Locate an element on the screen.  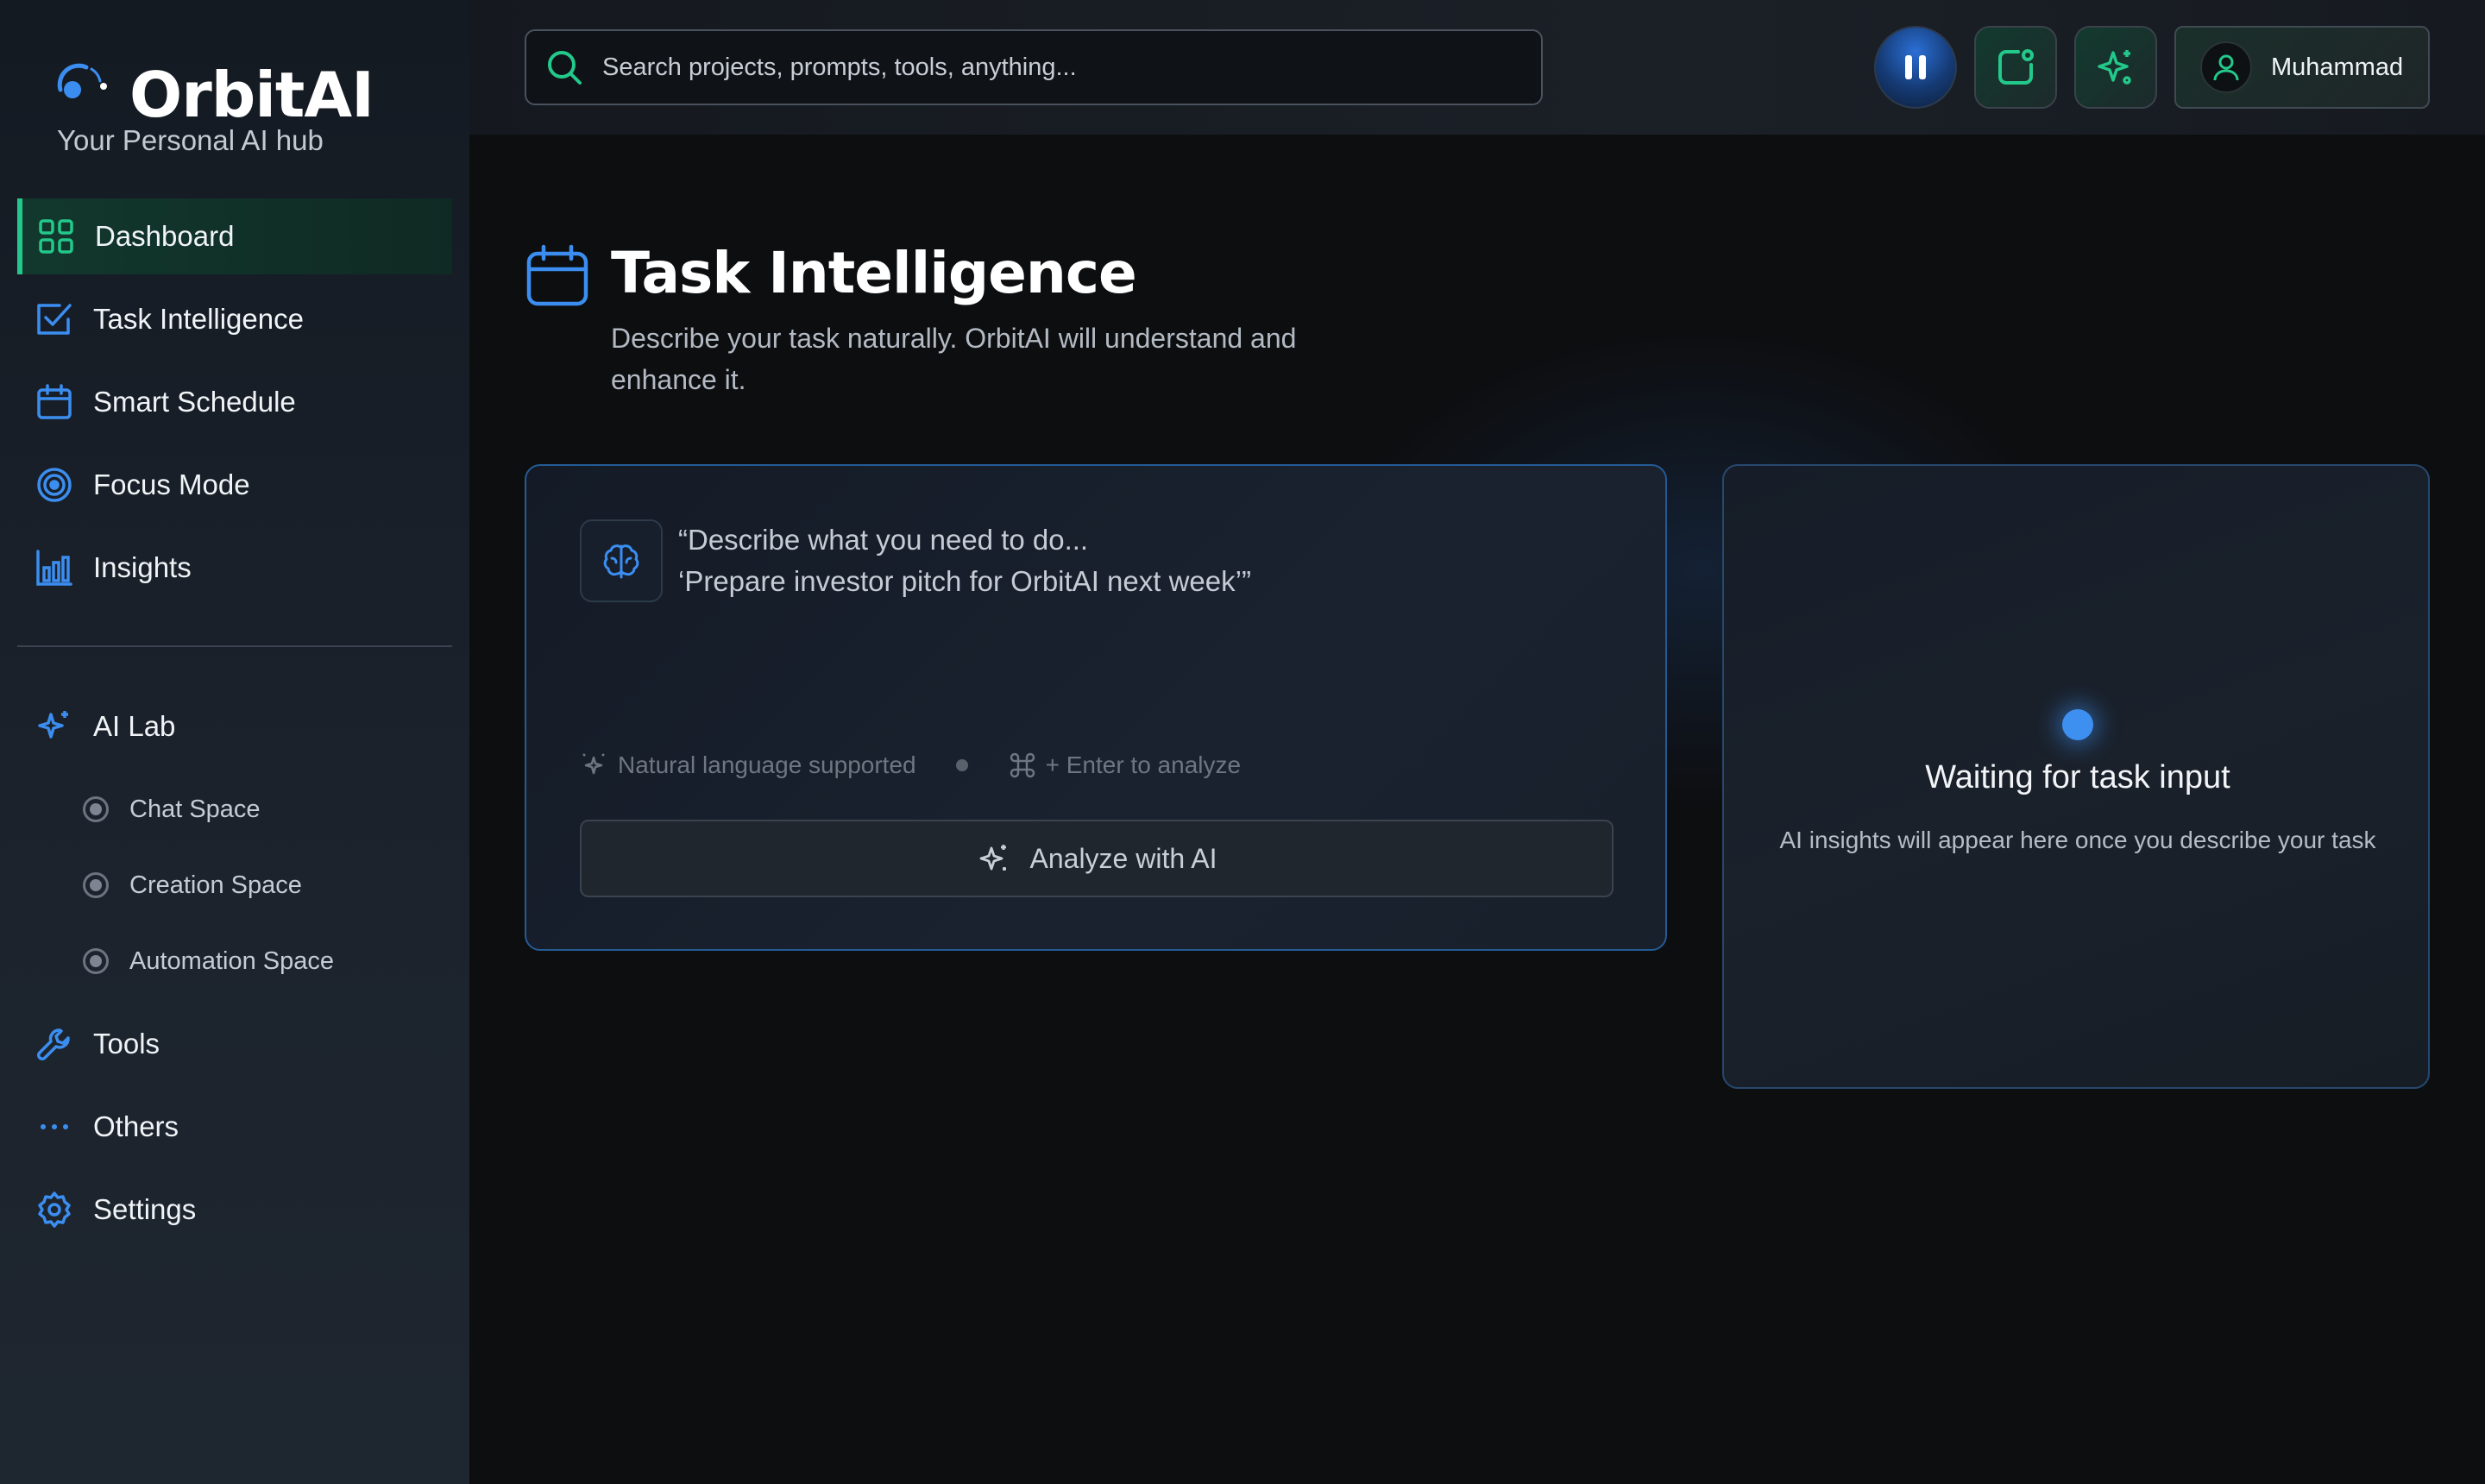
top-bar: Muhammad is located at coordinates (1477, 67).